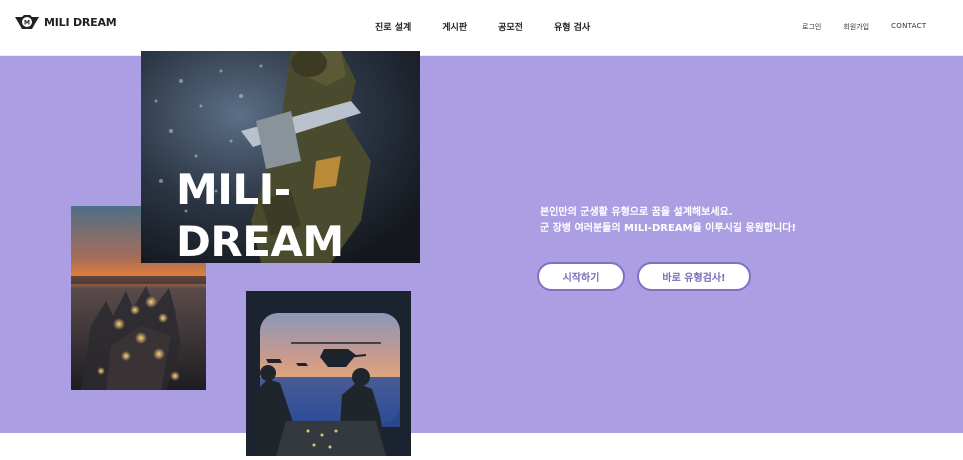 This screenshot has height=460, width=963. What do you see at coordinates (572, 26) in the screenshot?
I see `nav-item-type-test: 유형 검사` at bounding box center [572, 26].